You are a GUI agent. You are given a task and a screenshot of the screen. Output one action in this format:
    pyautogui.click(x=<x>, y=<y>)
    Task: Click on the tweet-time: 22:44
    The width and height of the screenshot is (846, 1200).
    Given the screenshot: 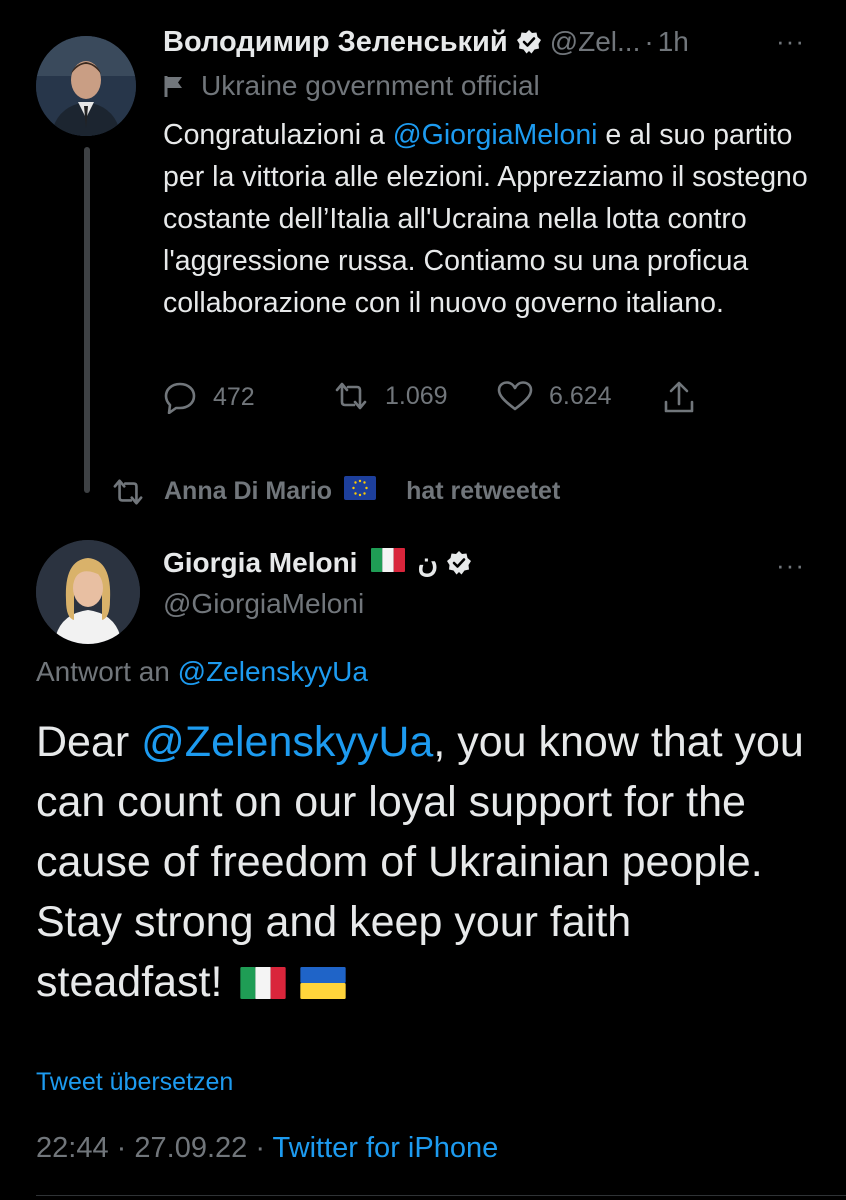 What is the action you would take?
    pyautogui.click(x=72, y=1148)
    